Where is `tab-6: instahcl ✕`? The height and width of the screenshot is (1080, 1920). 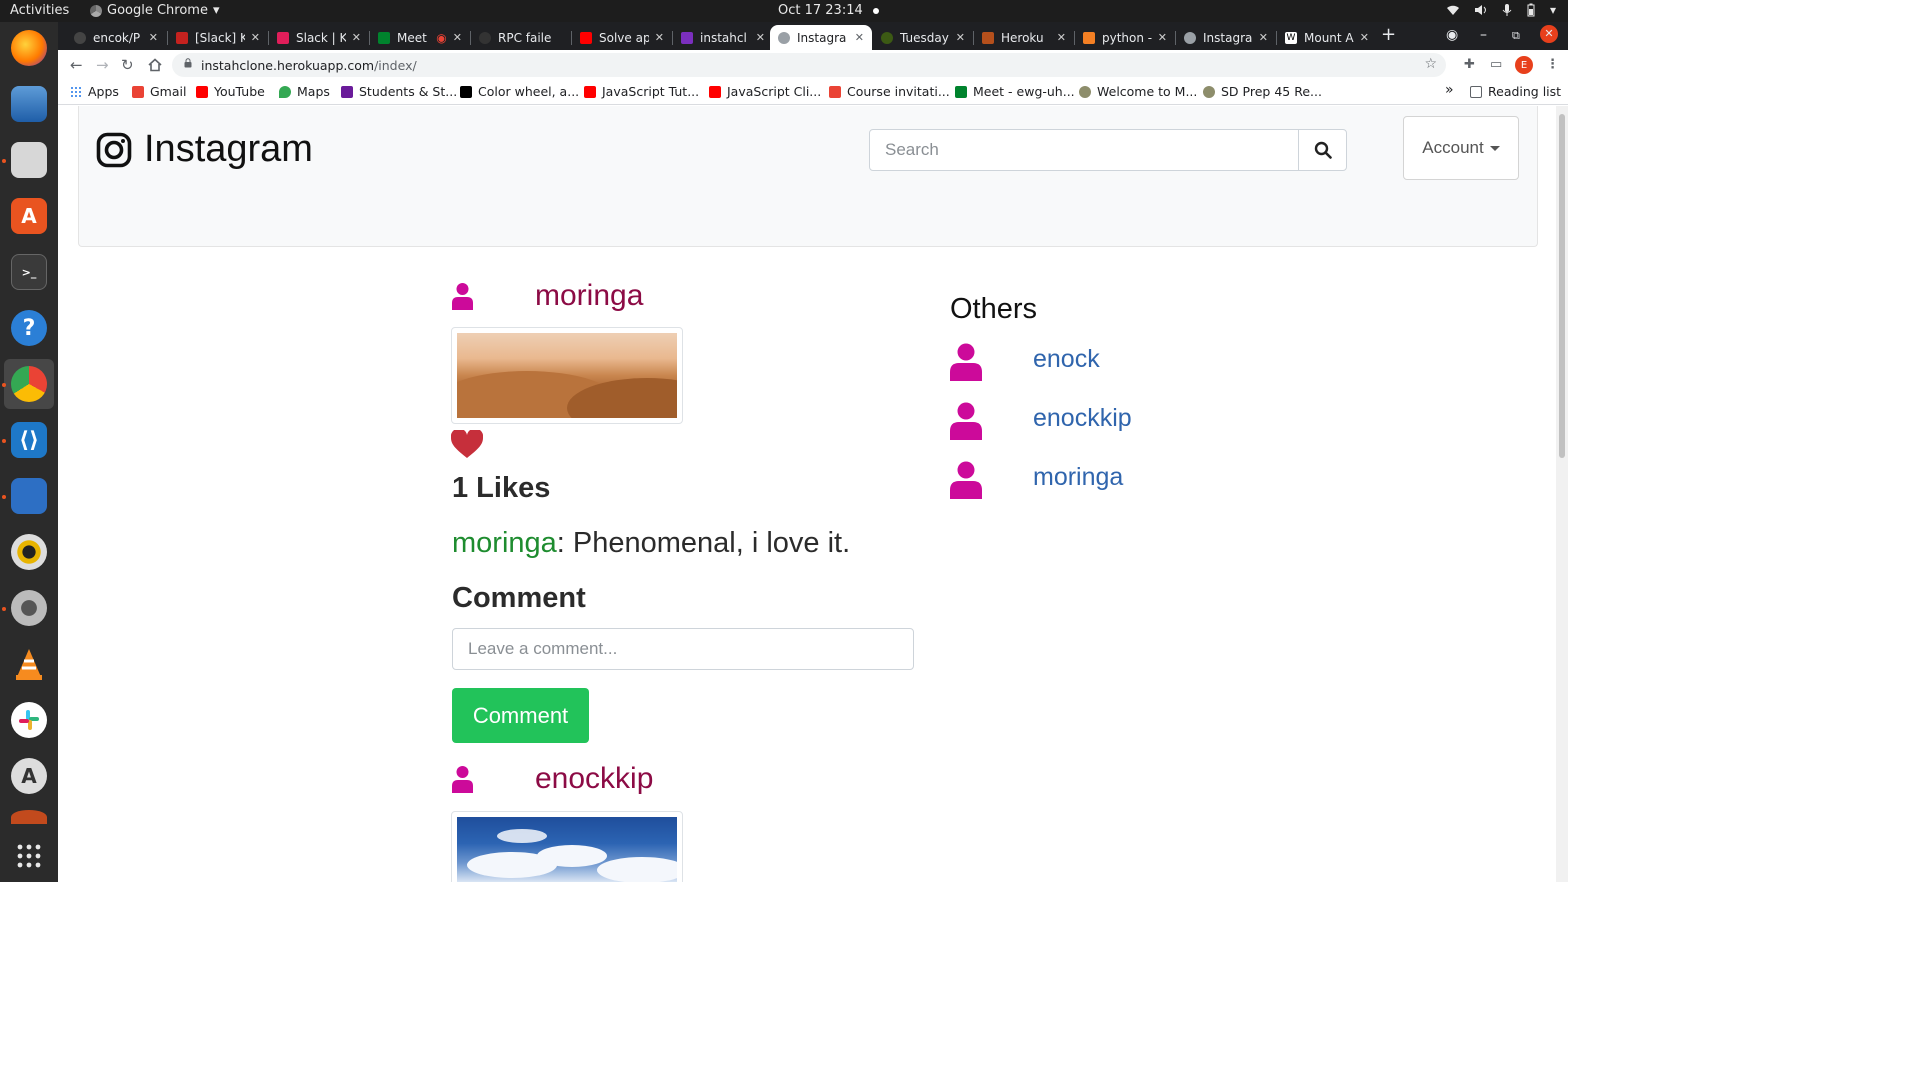
tab-6: instahcl ✕ is located at coordinates (723, 37).